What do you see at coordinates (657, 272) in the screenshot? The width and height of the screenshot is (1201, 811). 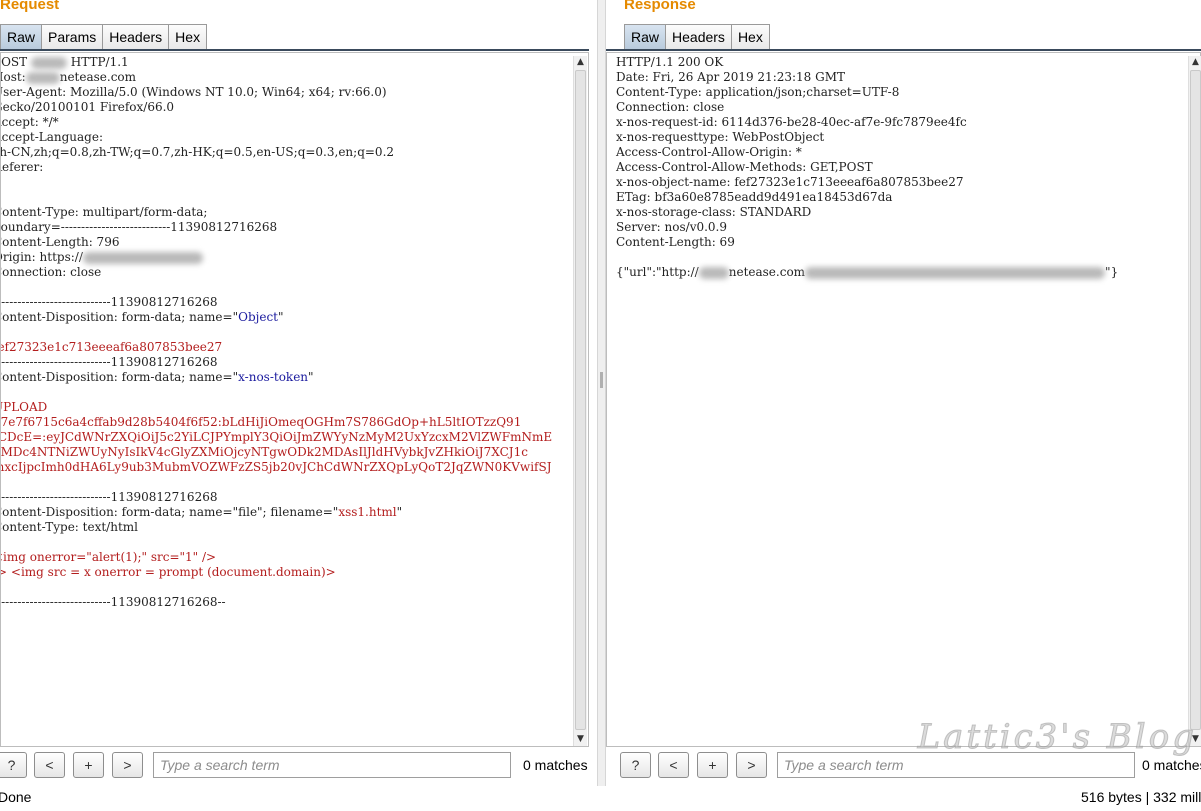 I see `code-text: {"url":"http://` at bounding box center [657, 272].